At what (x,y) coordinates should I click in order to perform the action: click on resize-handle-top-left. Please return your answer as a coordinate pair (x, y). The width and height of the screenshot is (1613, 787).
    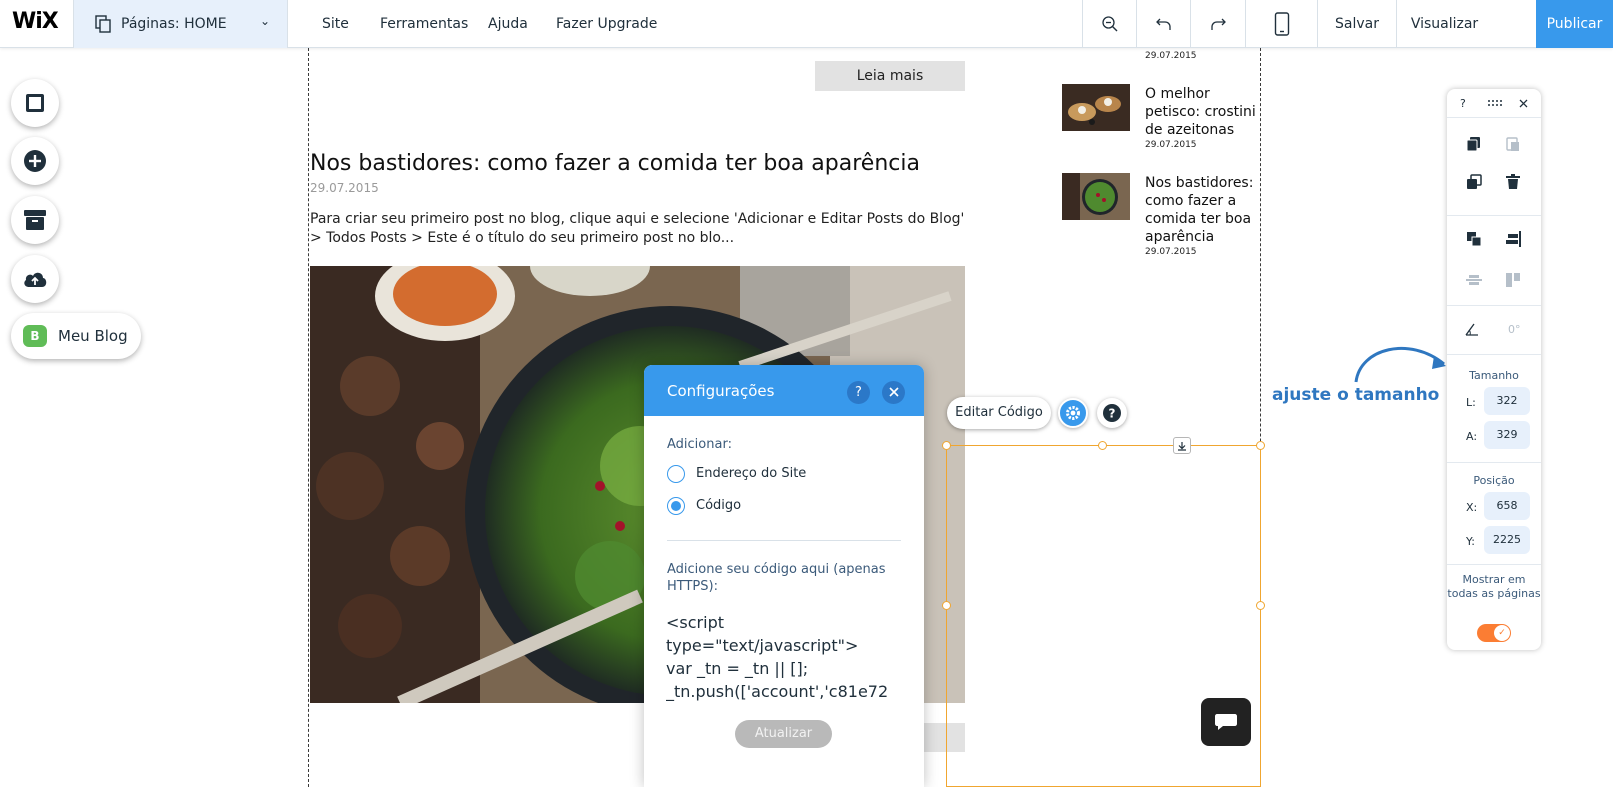
    Looking at the image, I should click on (946, 445).